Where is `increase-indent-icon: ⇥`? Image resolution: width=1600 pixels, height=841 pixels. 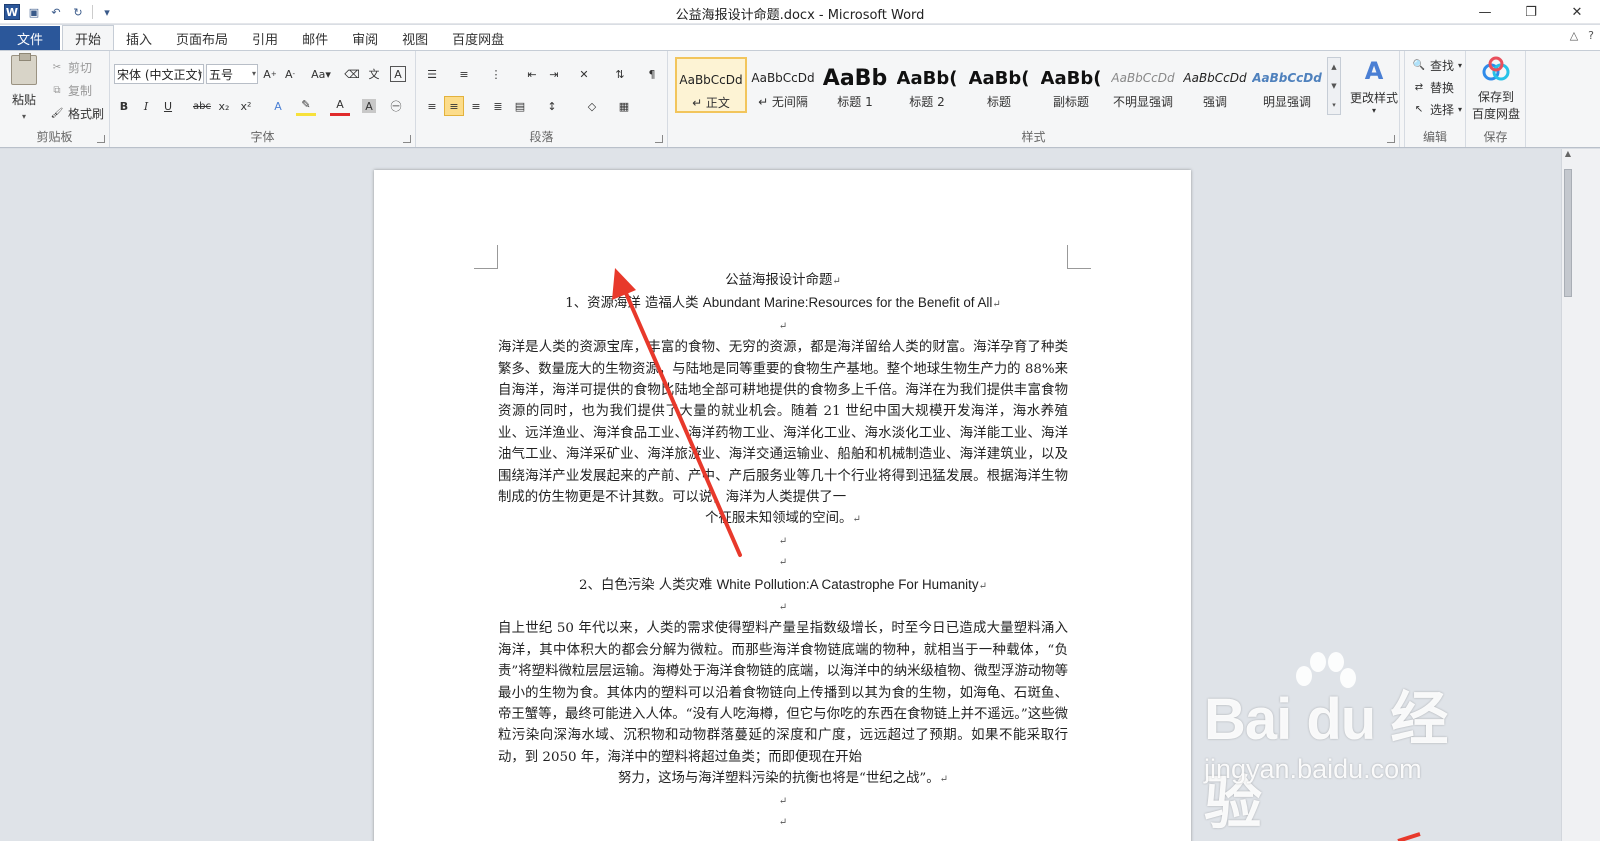
increase-indent-icon: ⇥ is located at coordinates (554, 74).